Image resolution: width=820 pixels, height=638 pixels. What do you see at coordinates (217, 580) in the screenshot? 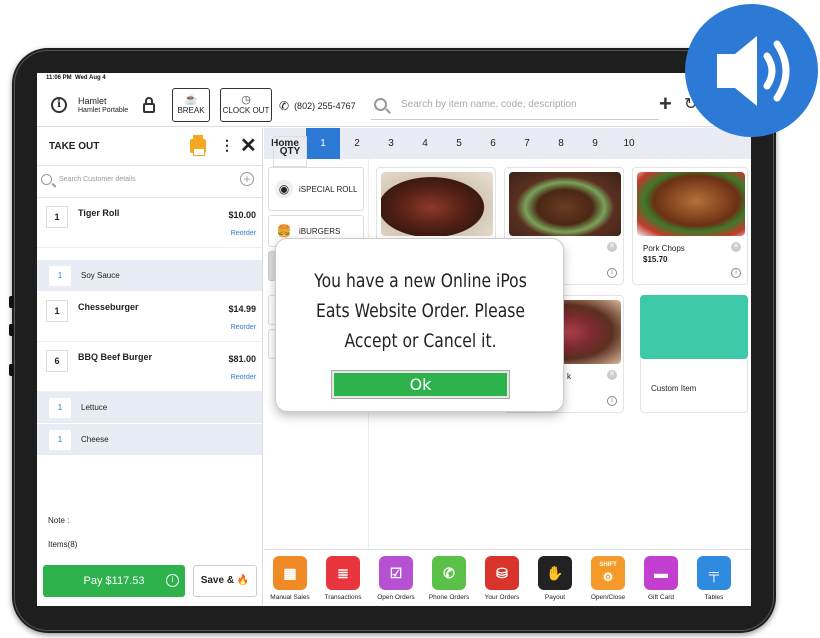
I see `save-label: Save &` at bounding box center [217, 580].